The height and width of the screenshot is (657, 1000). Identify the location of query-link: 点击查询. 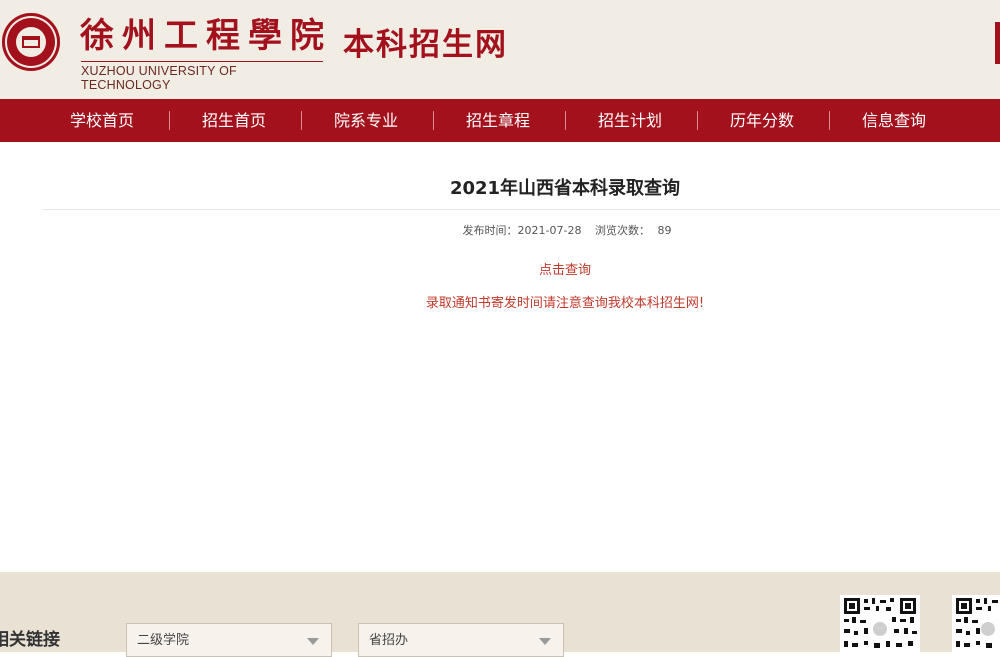
(500, 271).